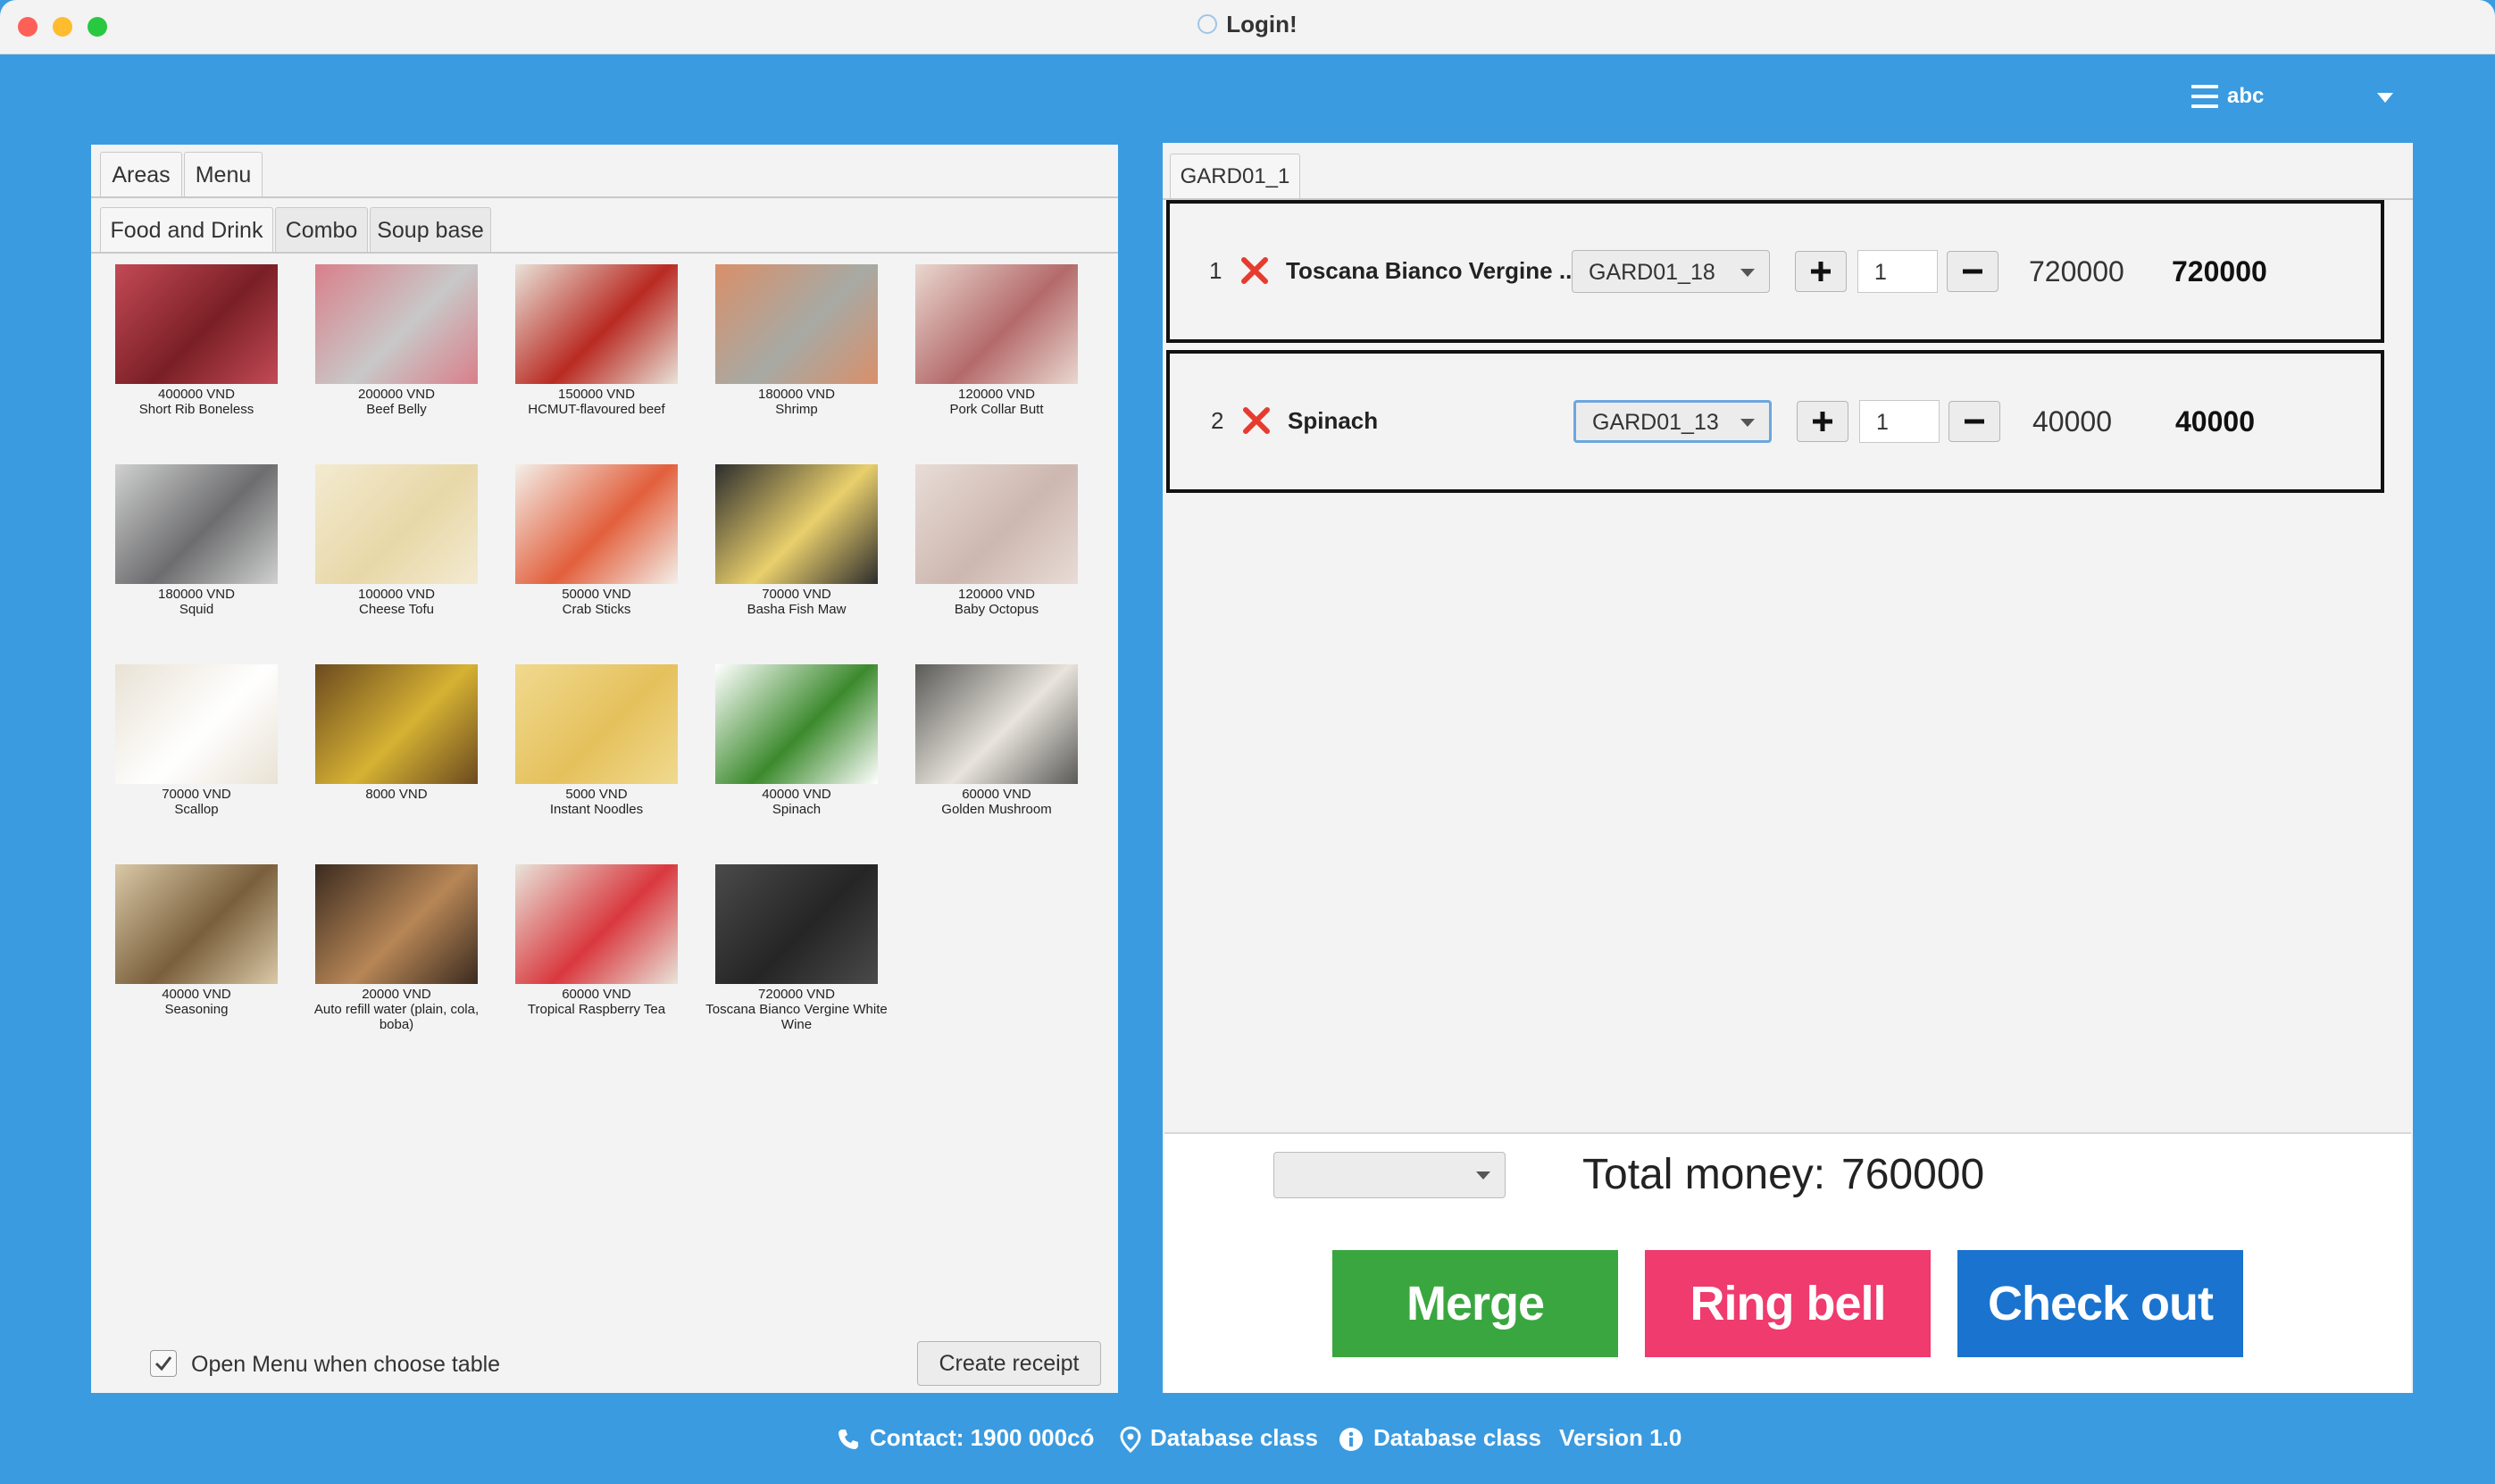 The height and width of the screenshot is (1484, 2495). Describe the element at coordinates (597, 724) in the screenshot. I see `instant-noodles-image` at that location.